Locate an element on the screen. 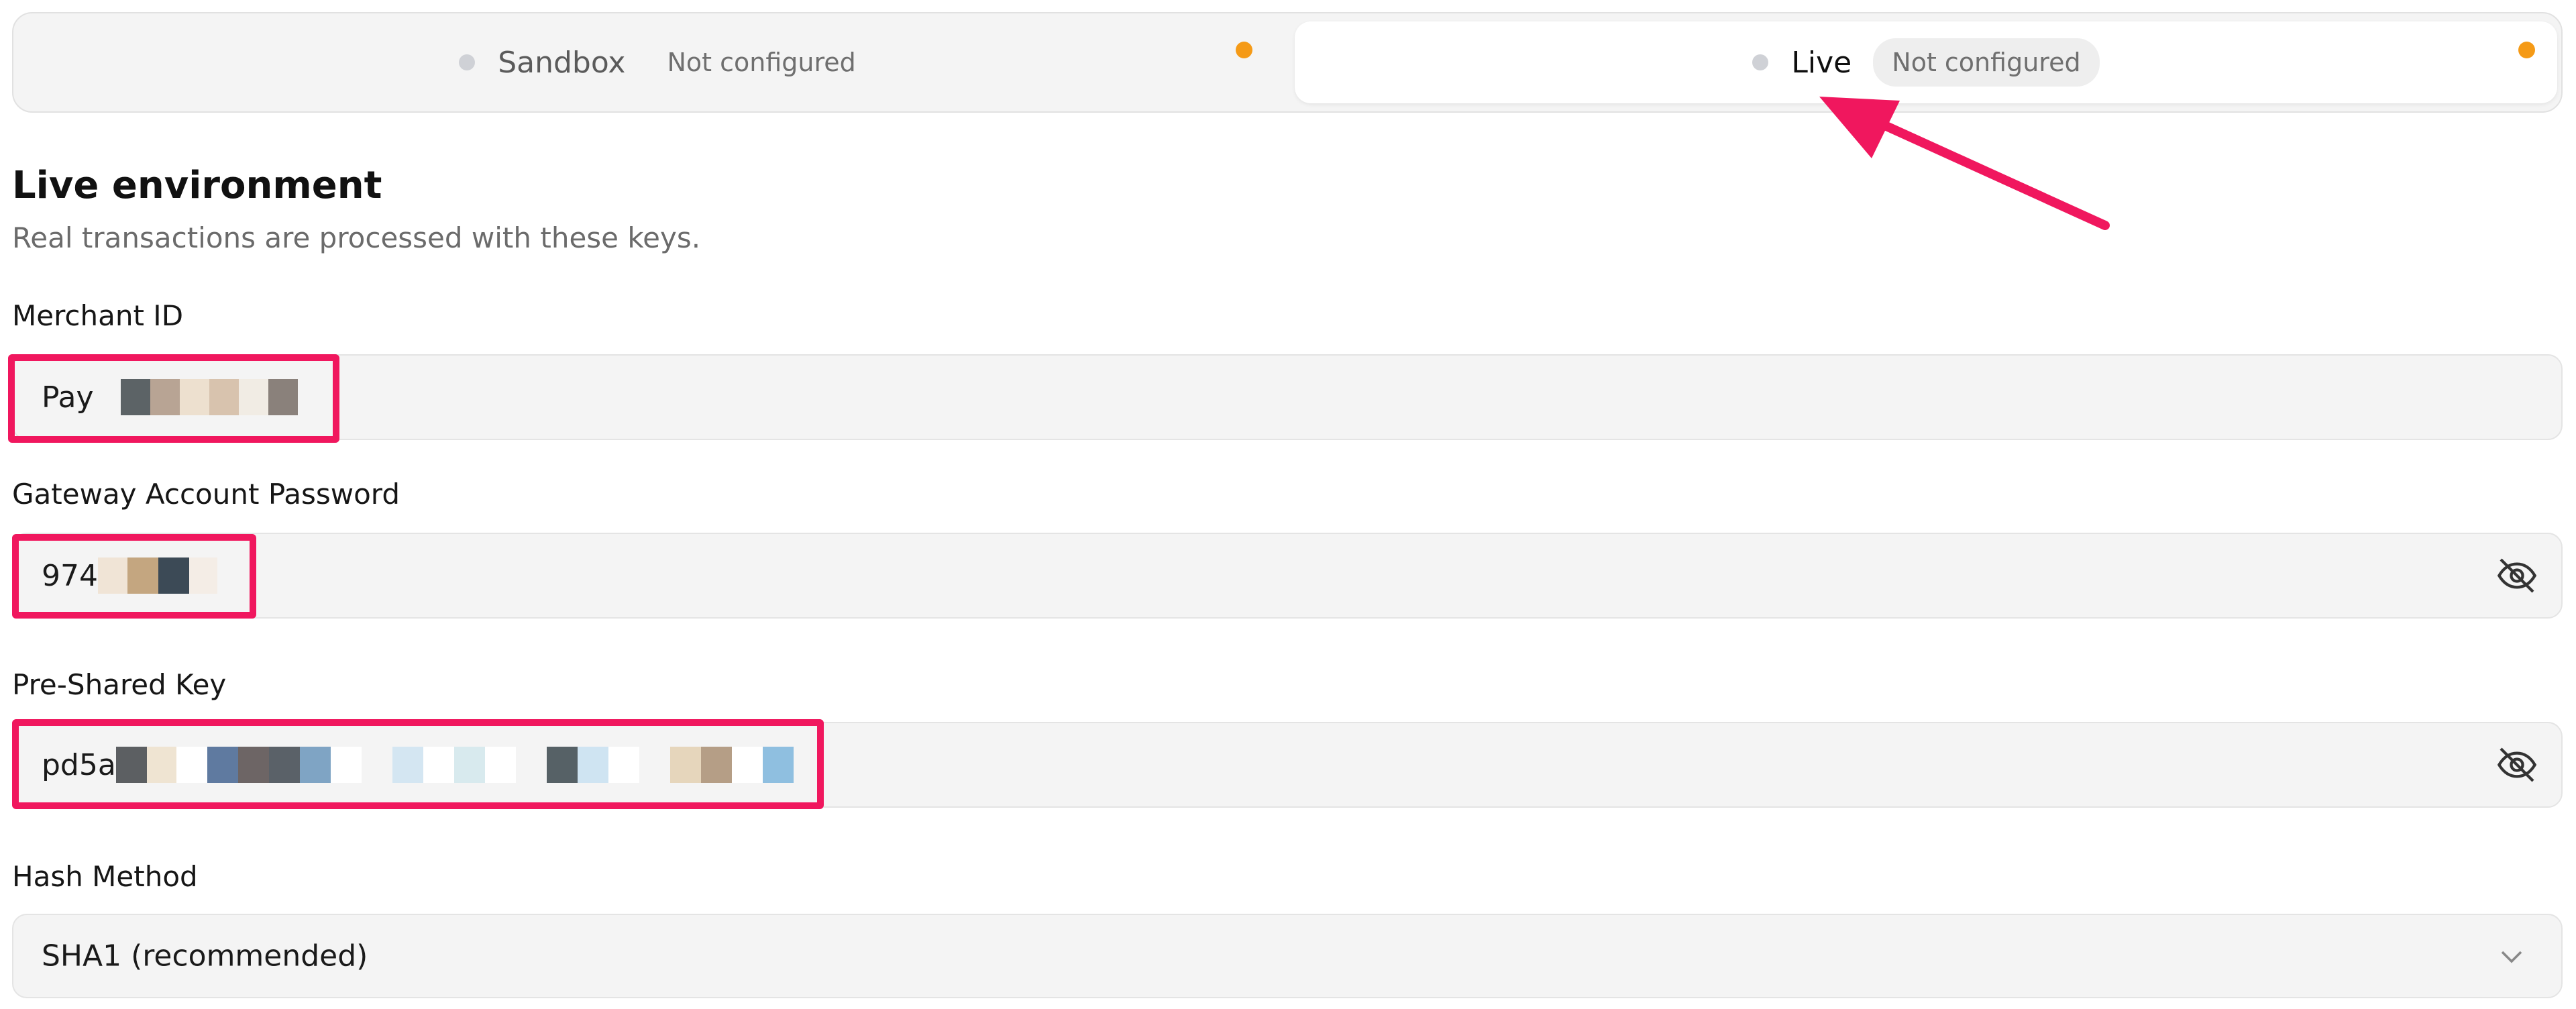 The height and width of the screenshot is (1009, 2576). chevron-down-icon is located at coordinates (2511, 957).